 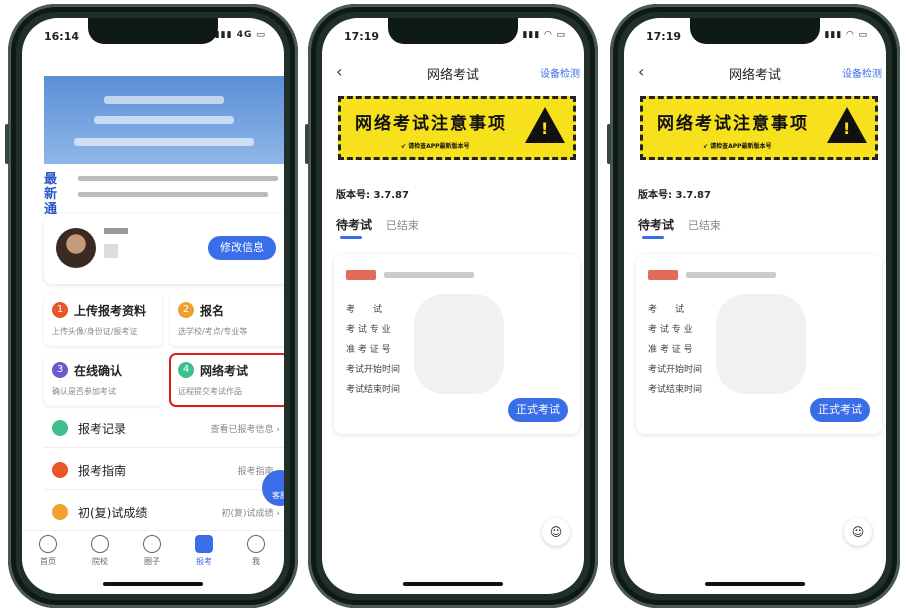 What do you see at coordinates (679, 224) in the screenshot?
I see `exam-tabs: 待考试 已结束` at bounding box center [679, 224].